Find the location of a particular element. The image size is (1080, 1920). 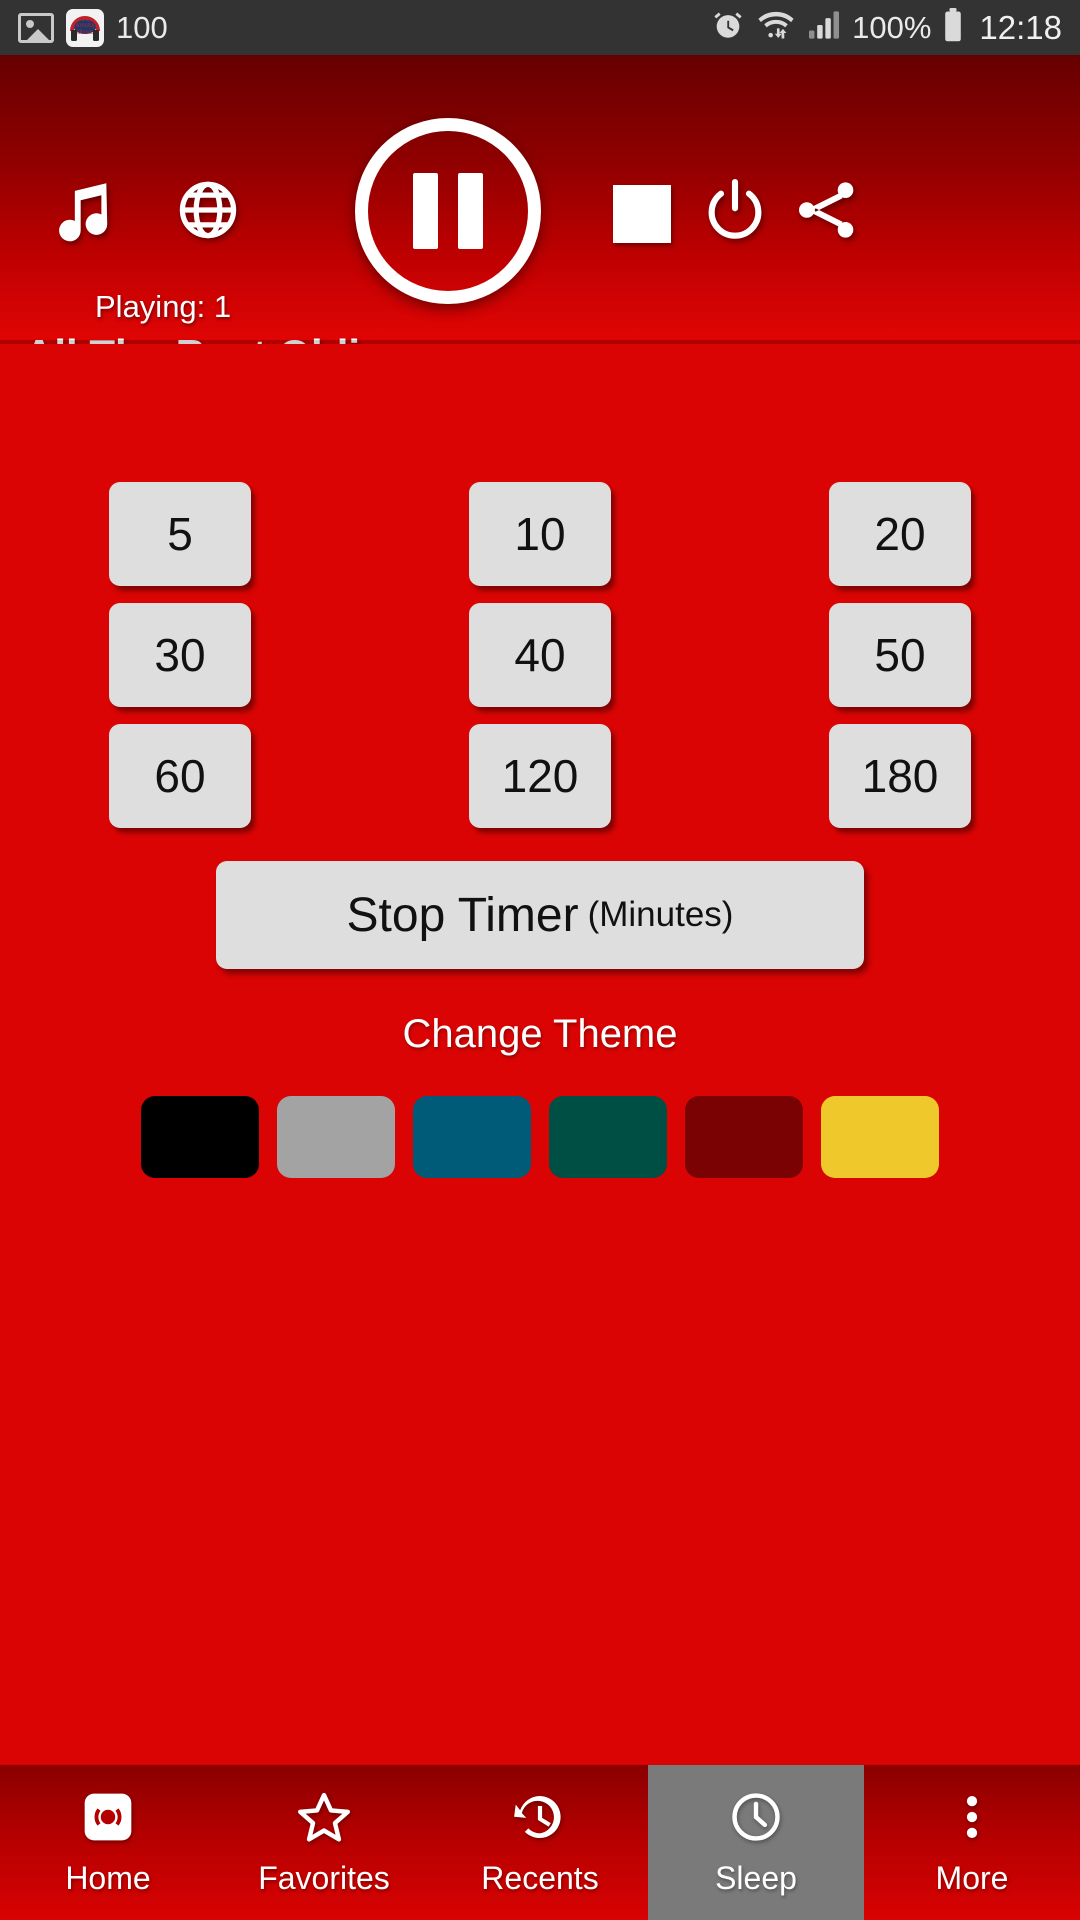

clock-icon is located at coordinates (756, 1817).